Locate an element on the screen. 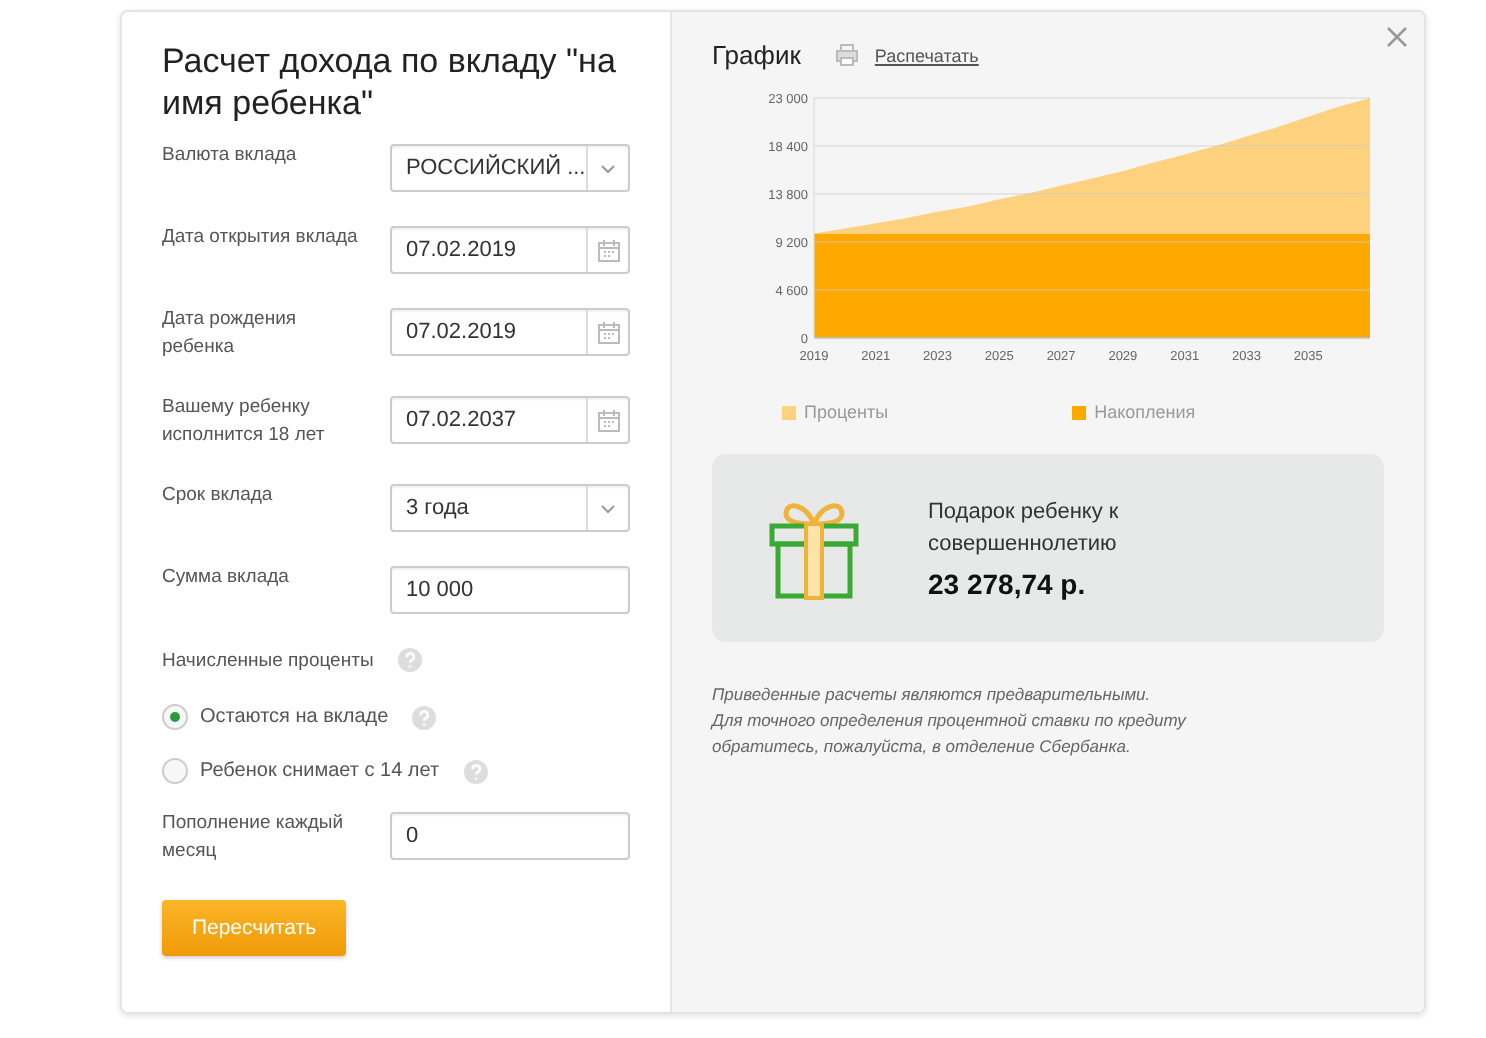 The width and height of the screenshot is (1486, 1038). chart-title: График is located at coordinates (756, 55).